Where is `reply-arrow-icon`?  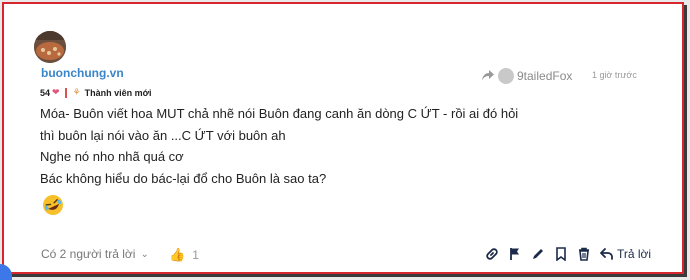
reply-arrow-icon is located at coordinates (606, 254).